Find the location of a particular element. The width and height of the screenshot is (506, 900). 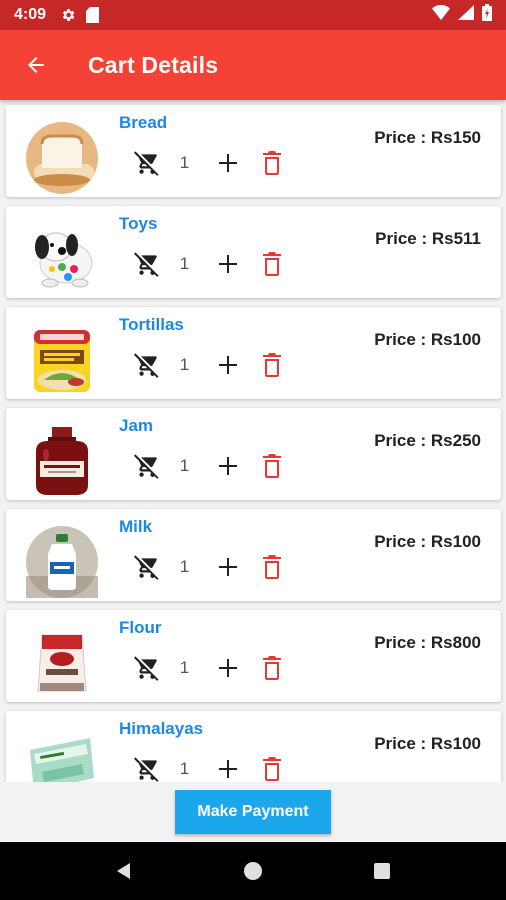

cart-item-himalayas: Himalayas Price : Rs100 1 is located at coordinates (253, 746).